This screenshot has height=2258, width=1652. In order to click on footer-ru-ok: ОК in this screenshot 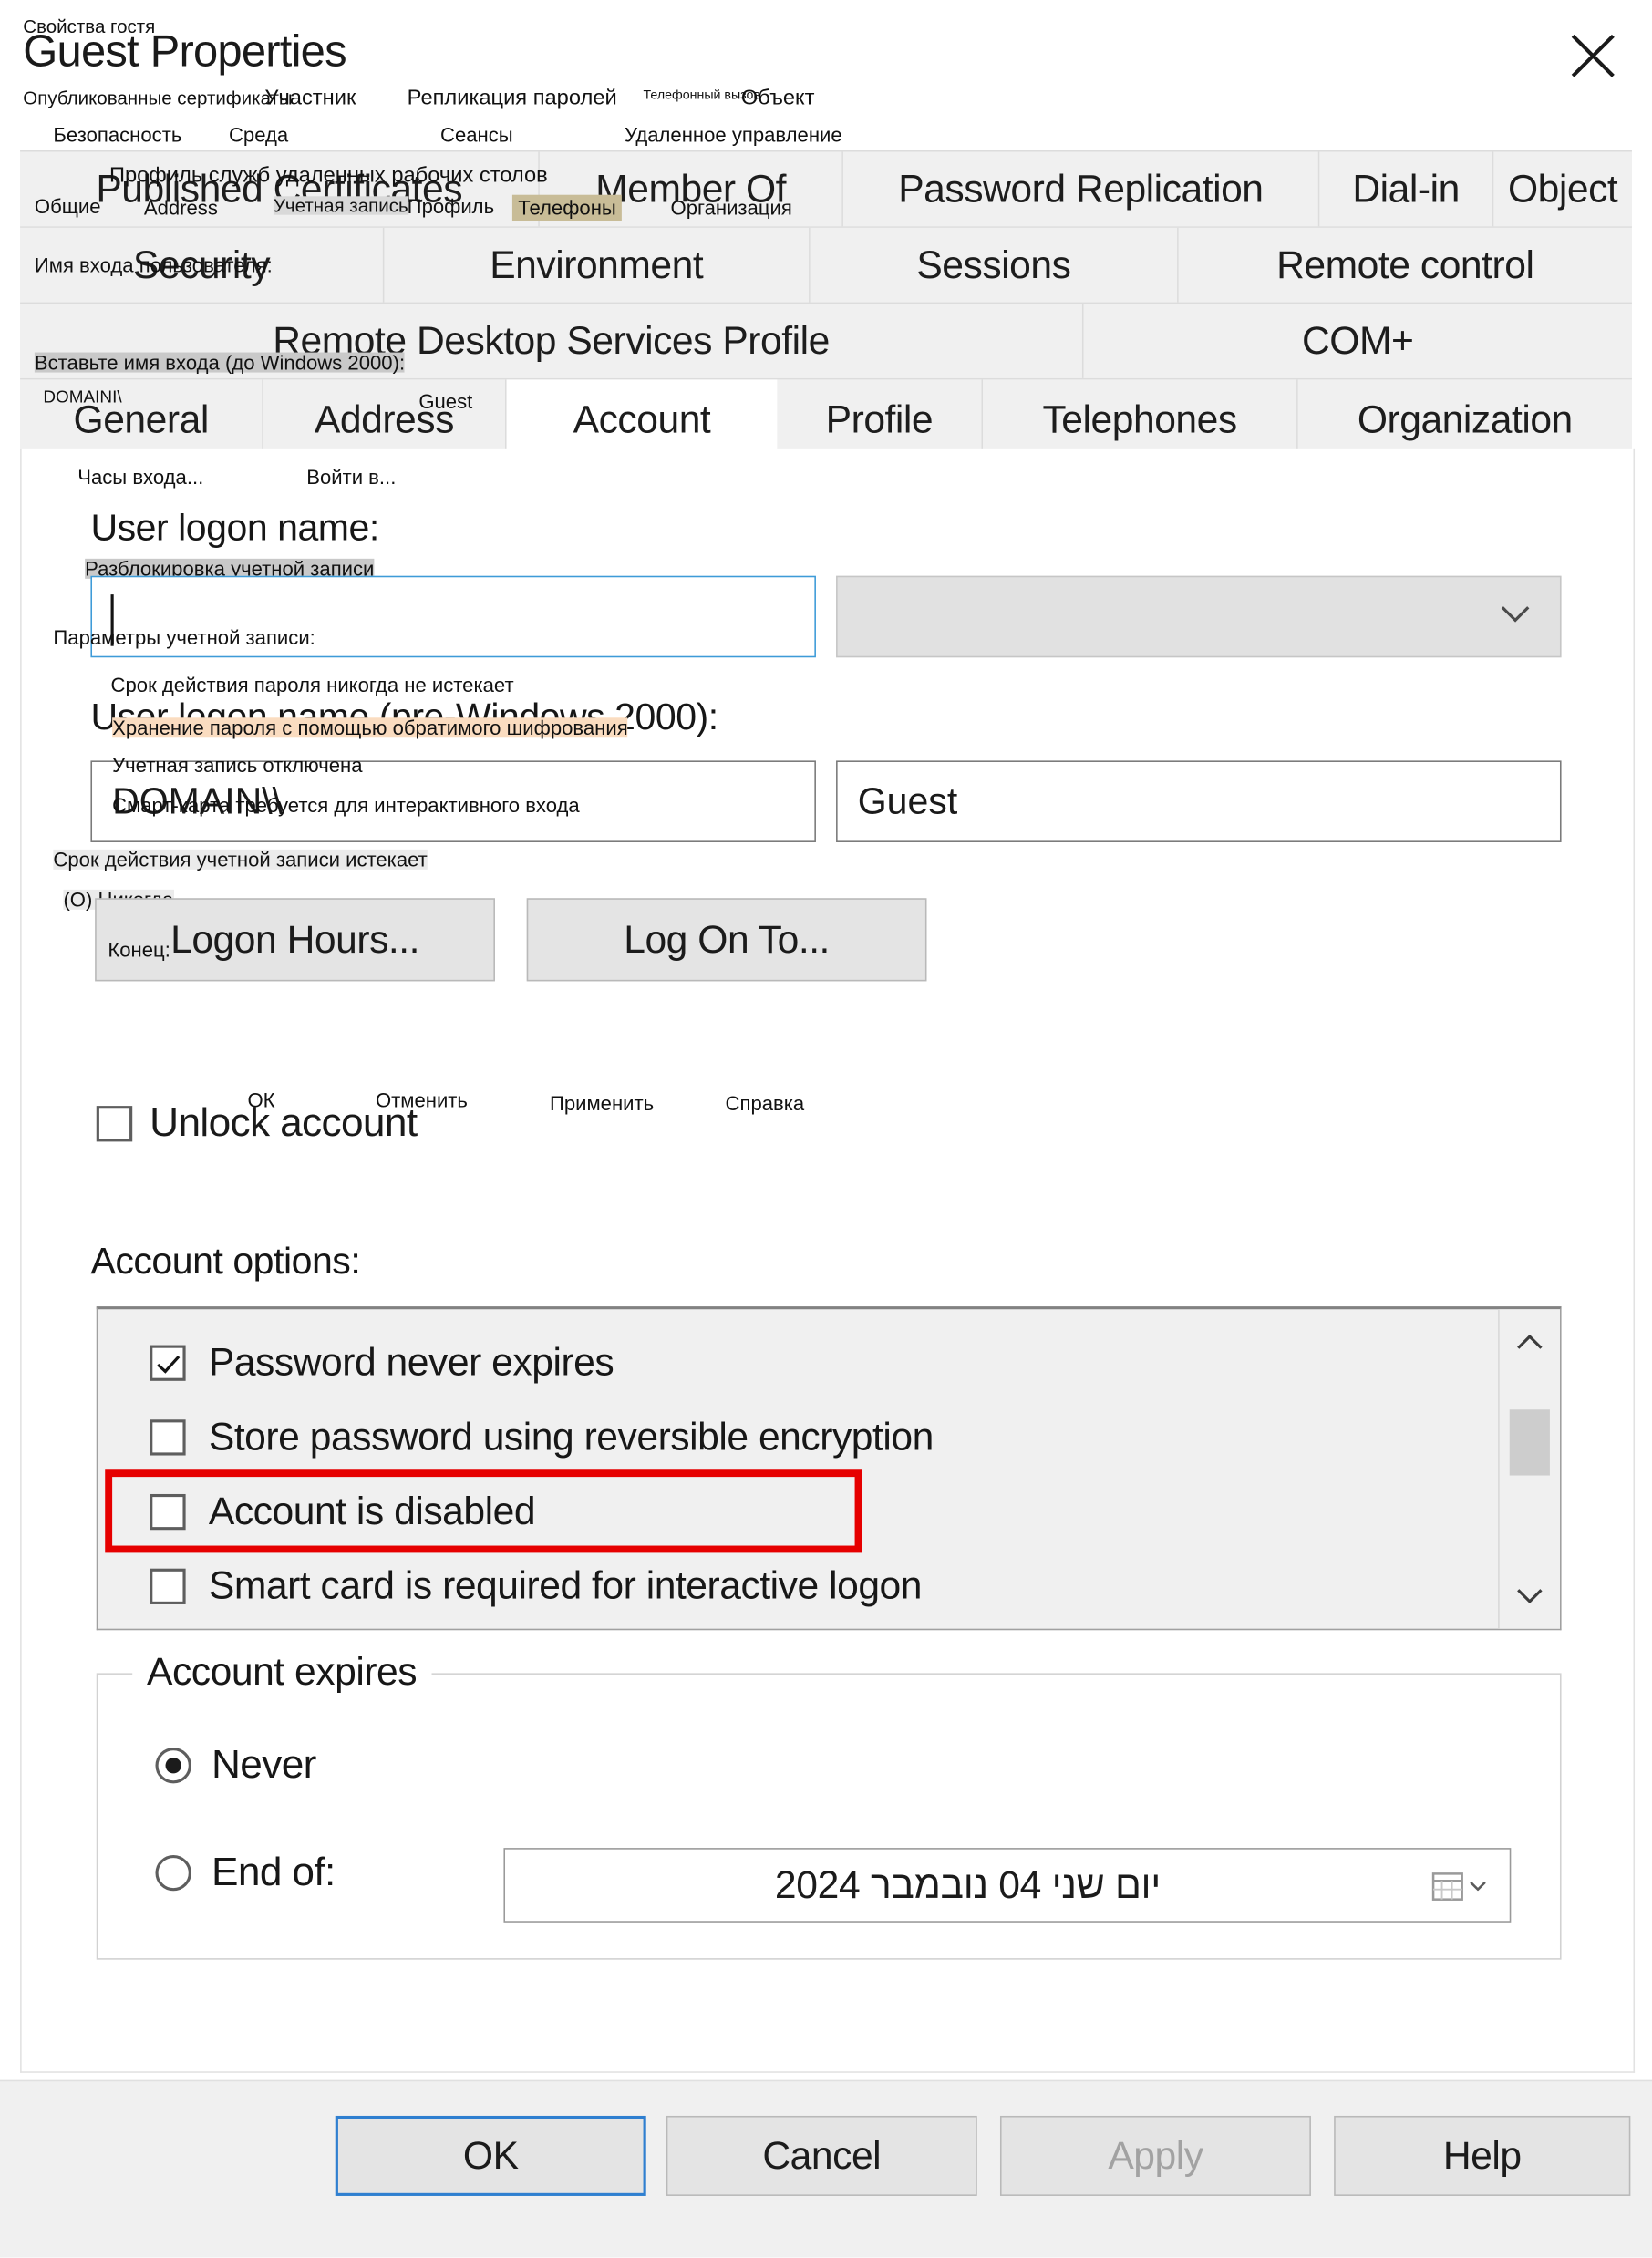, I will do `click(261, 1100)`.